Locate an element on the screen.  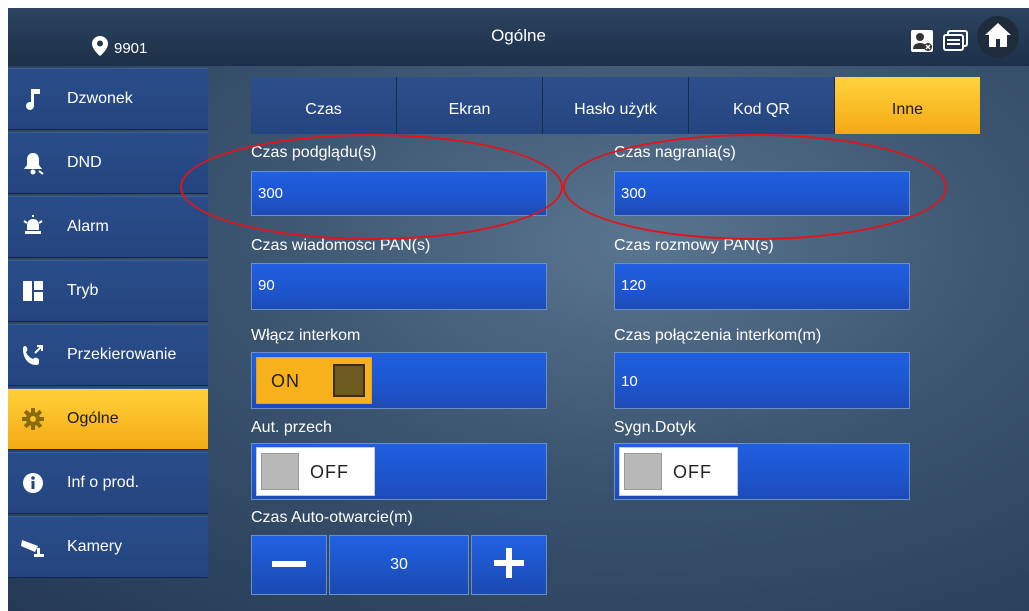
message-icon is located at coordinates (956, 41).